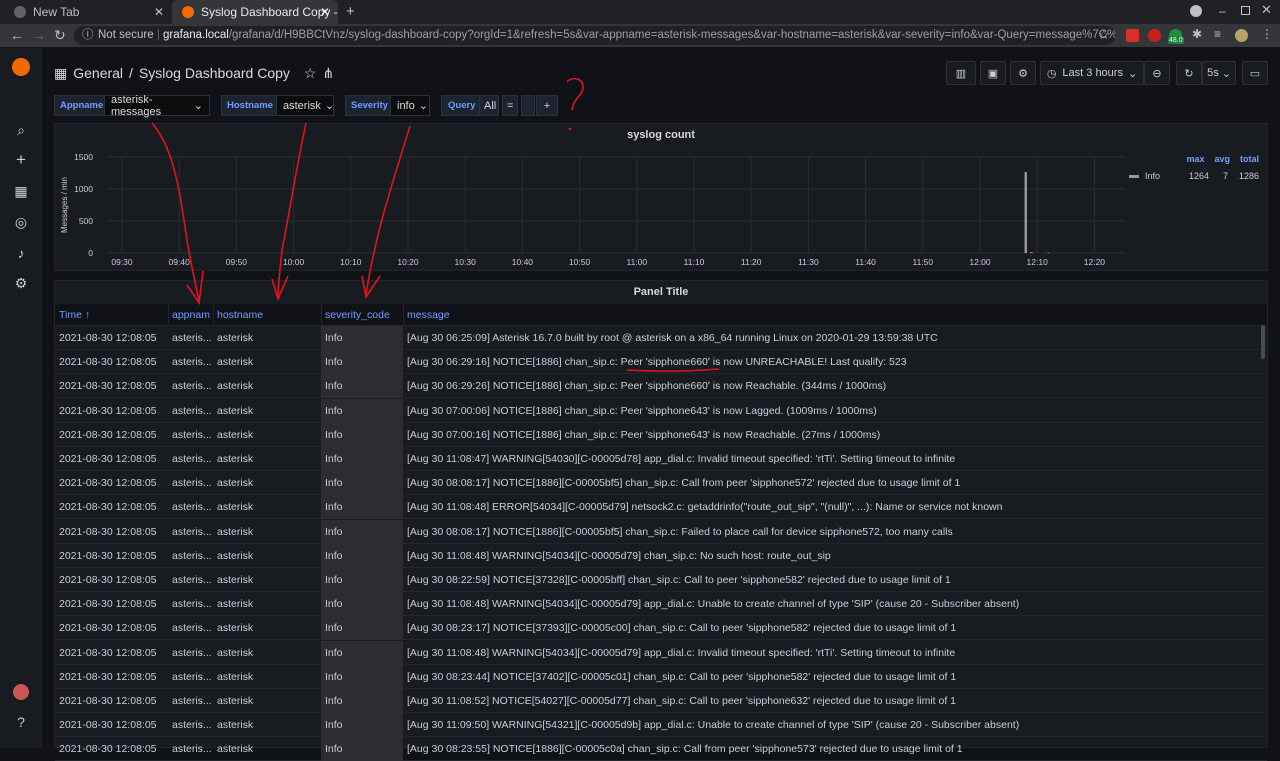 This screenshot has height=761, width=1280. What do you see at coordinates (240, 315) in the screenshot?
I see `column-header: hostname` at bounding box center [240, 315].